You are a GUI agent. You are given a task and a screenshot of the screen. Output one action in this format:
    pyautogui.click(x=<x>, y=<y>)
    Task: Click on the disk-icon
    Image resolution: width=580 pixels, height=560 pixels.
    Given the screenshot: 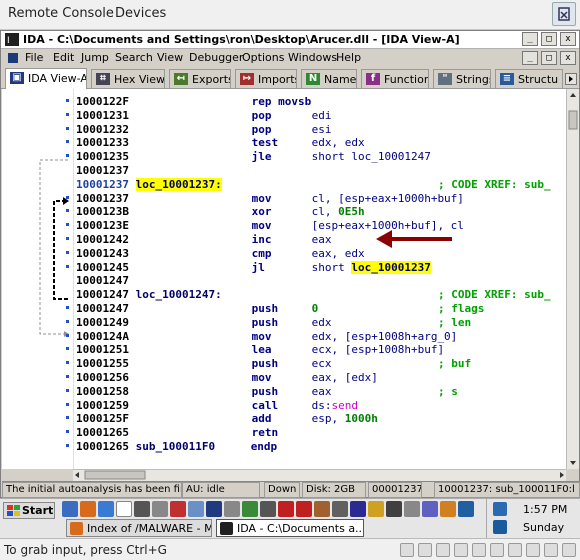 What is the action you would take?
    pyautogui.click(x=407, y=550)
    